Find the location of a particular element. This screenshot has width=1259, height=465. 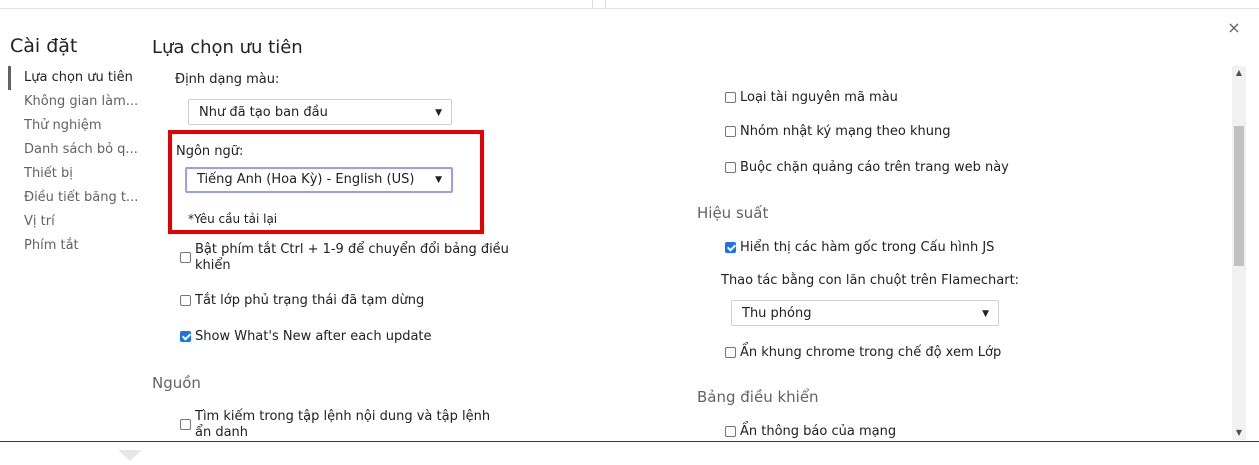

color-format-value: Như đã tạo ban đầu is located at coordinates (263, 112).